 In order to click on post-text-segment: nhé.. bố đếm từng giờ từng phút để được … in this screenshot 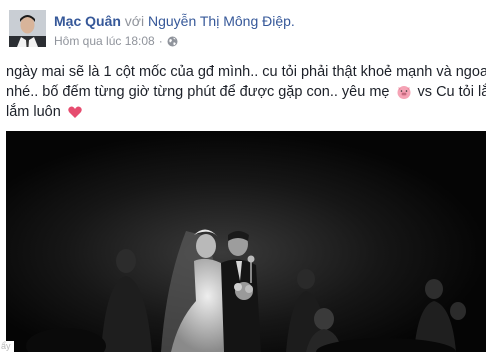, I will do `click(198, 92)`.